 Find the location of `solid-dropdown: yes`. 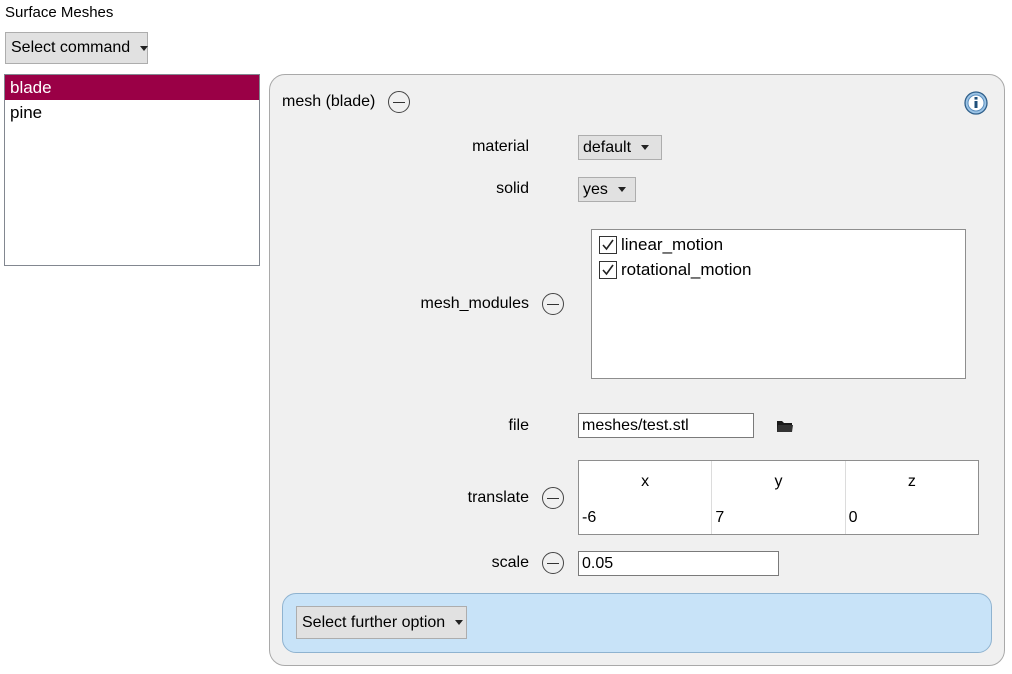

solid-dropdown: yes is located at coordinates (607, 189).